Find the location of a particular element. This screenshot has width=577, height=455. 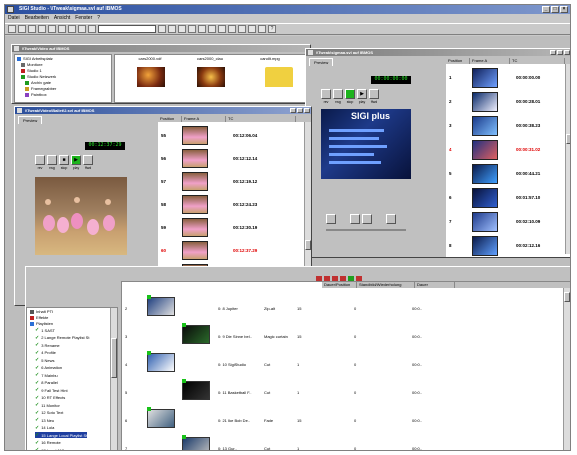

menu-help: ? is located at coordinates (98, 18).